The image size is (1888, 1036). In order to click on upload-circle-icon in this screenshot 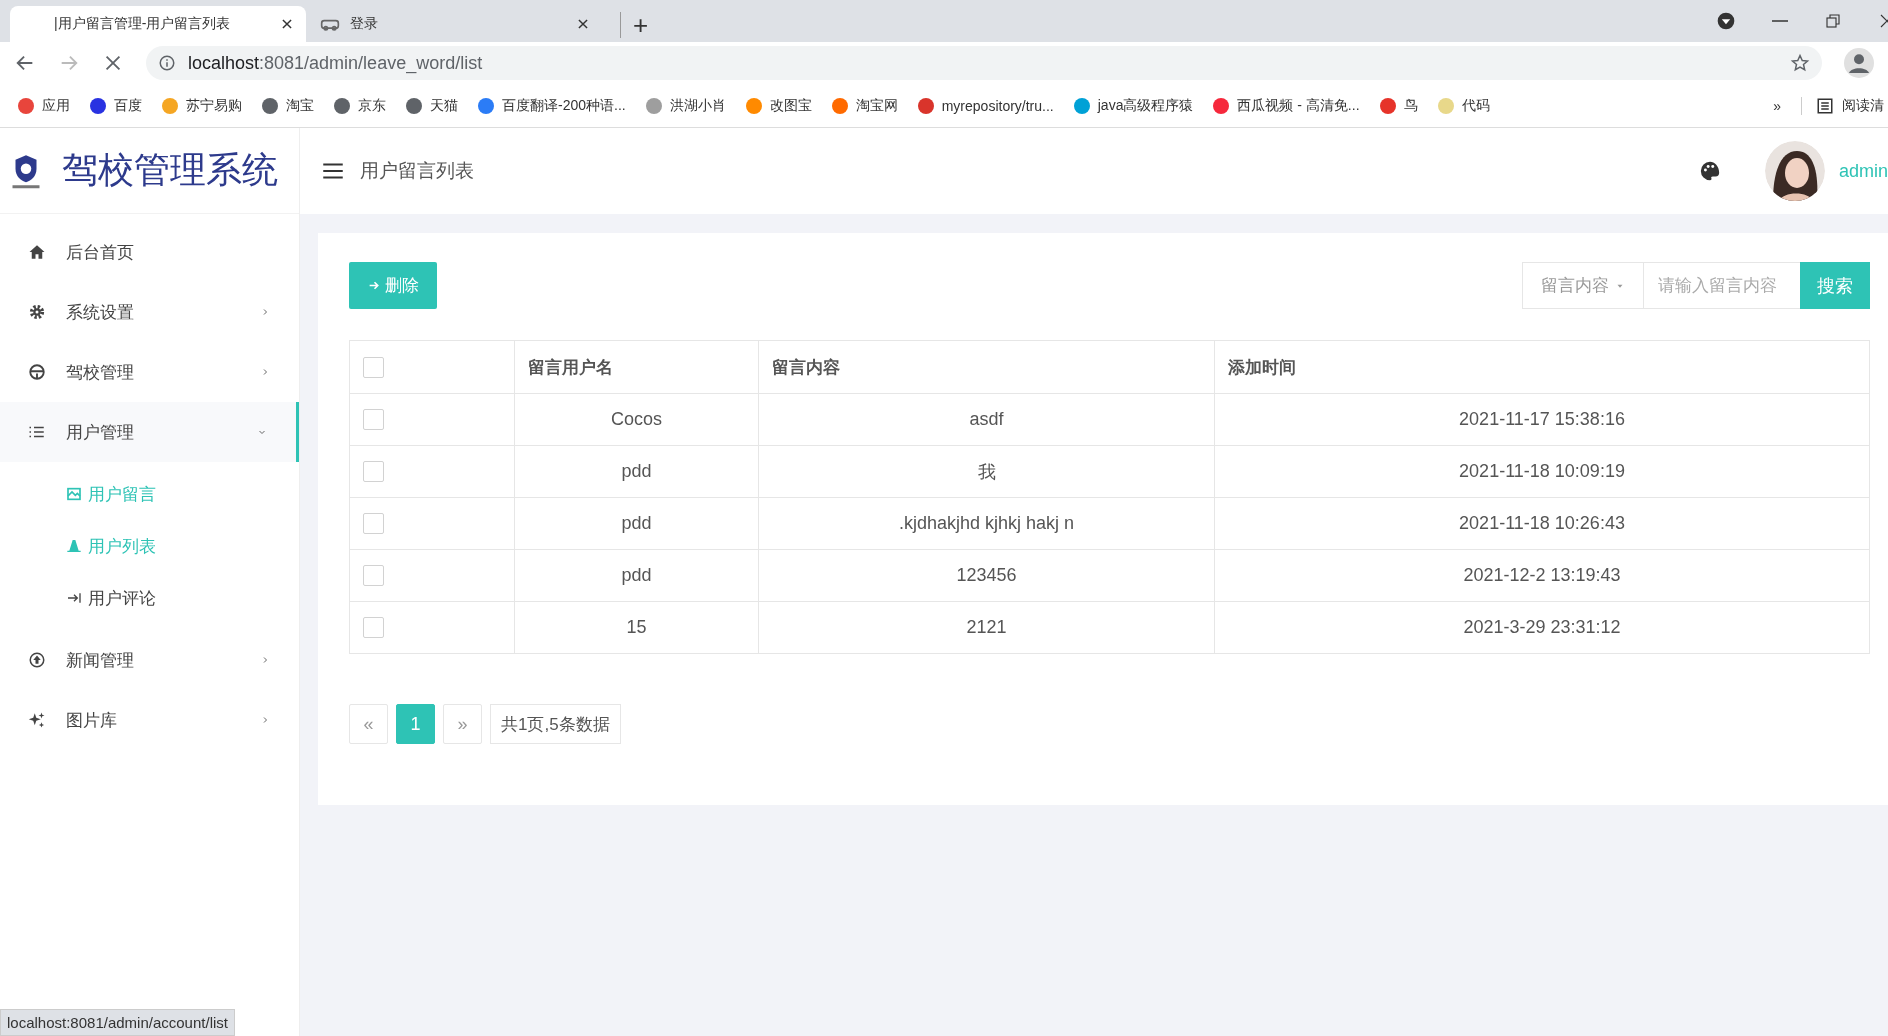, I will do `click(37, 660)`.